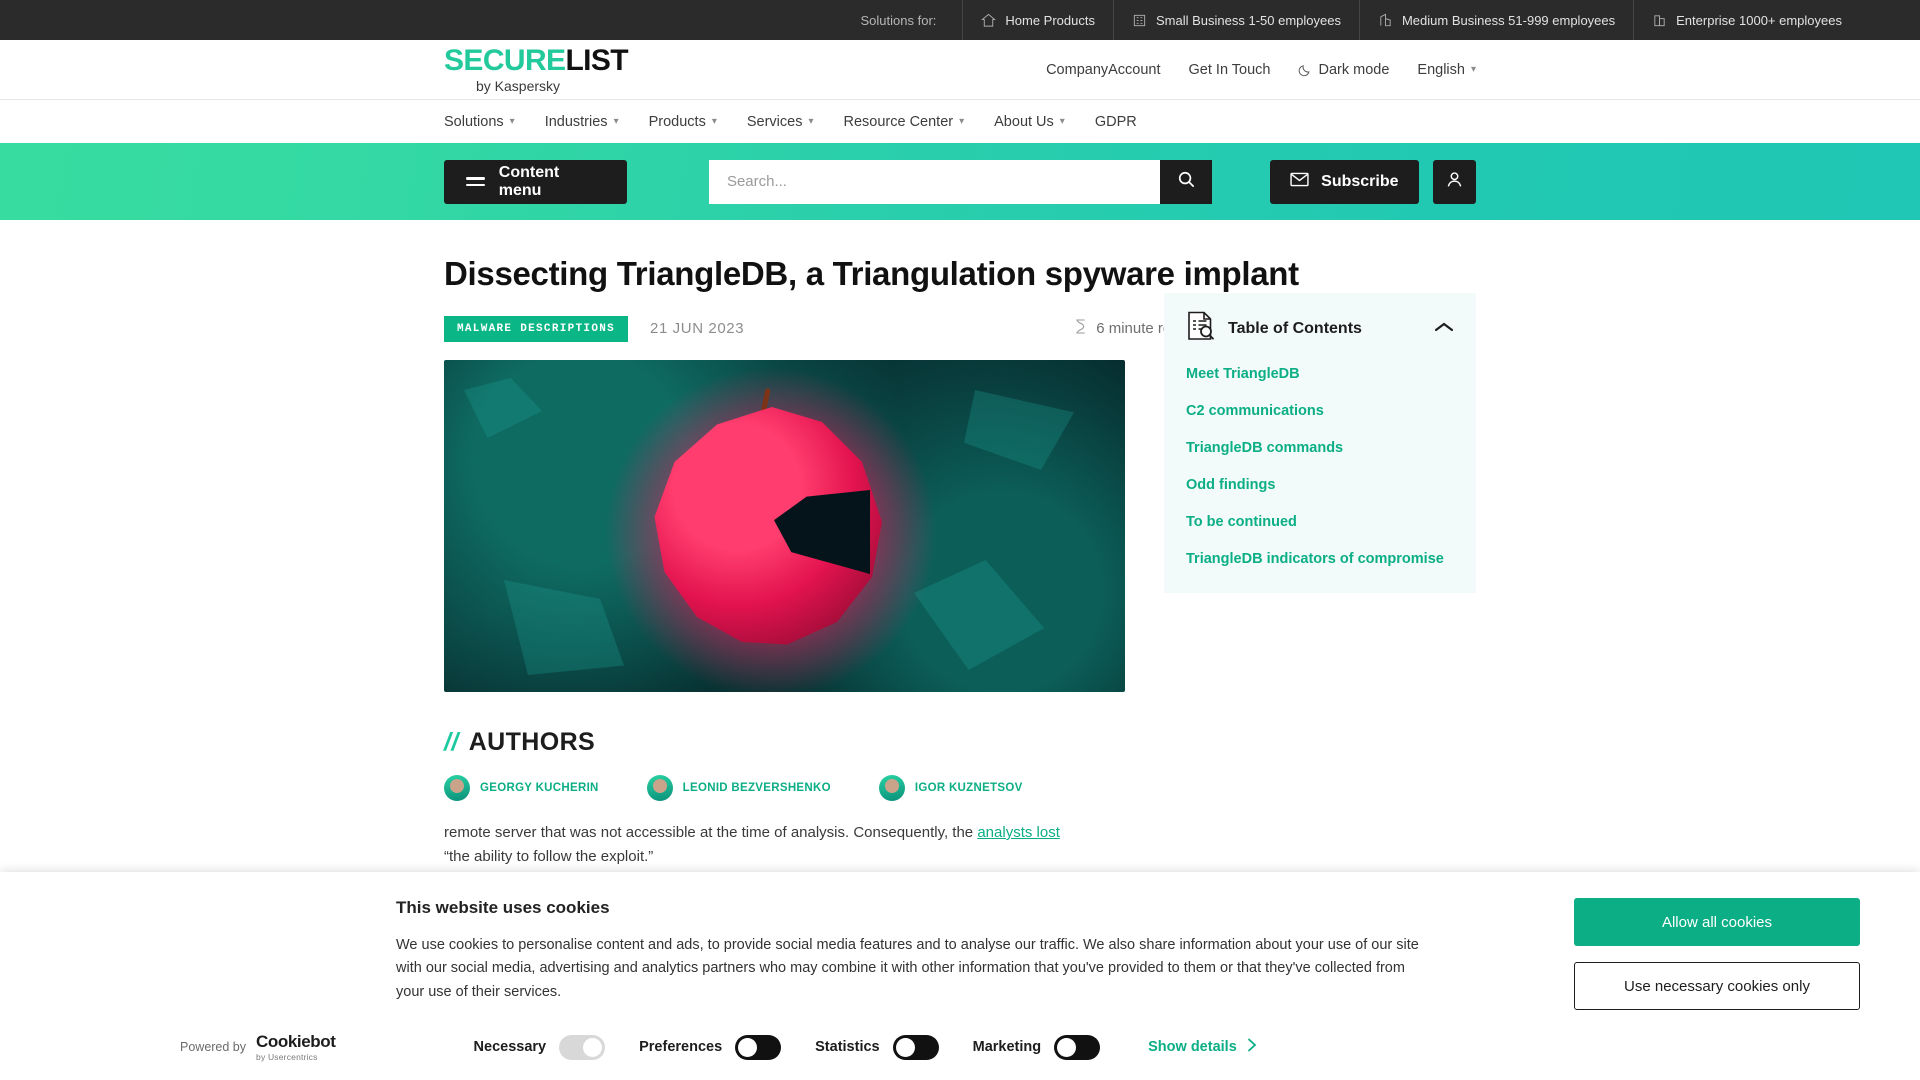  Describe the element at coordinates (934, 181) in the screenshot. I see `search-input` at that location.